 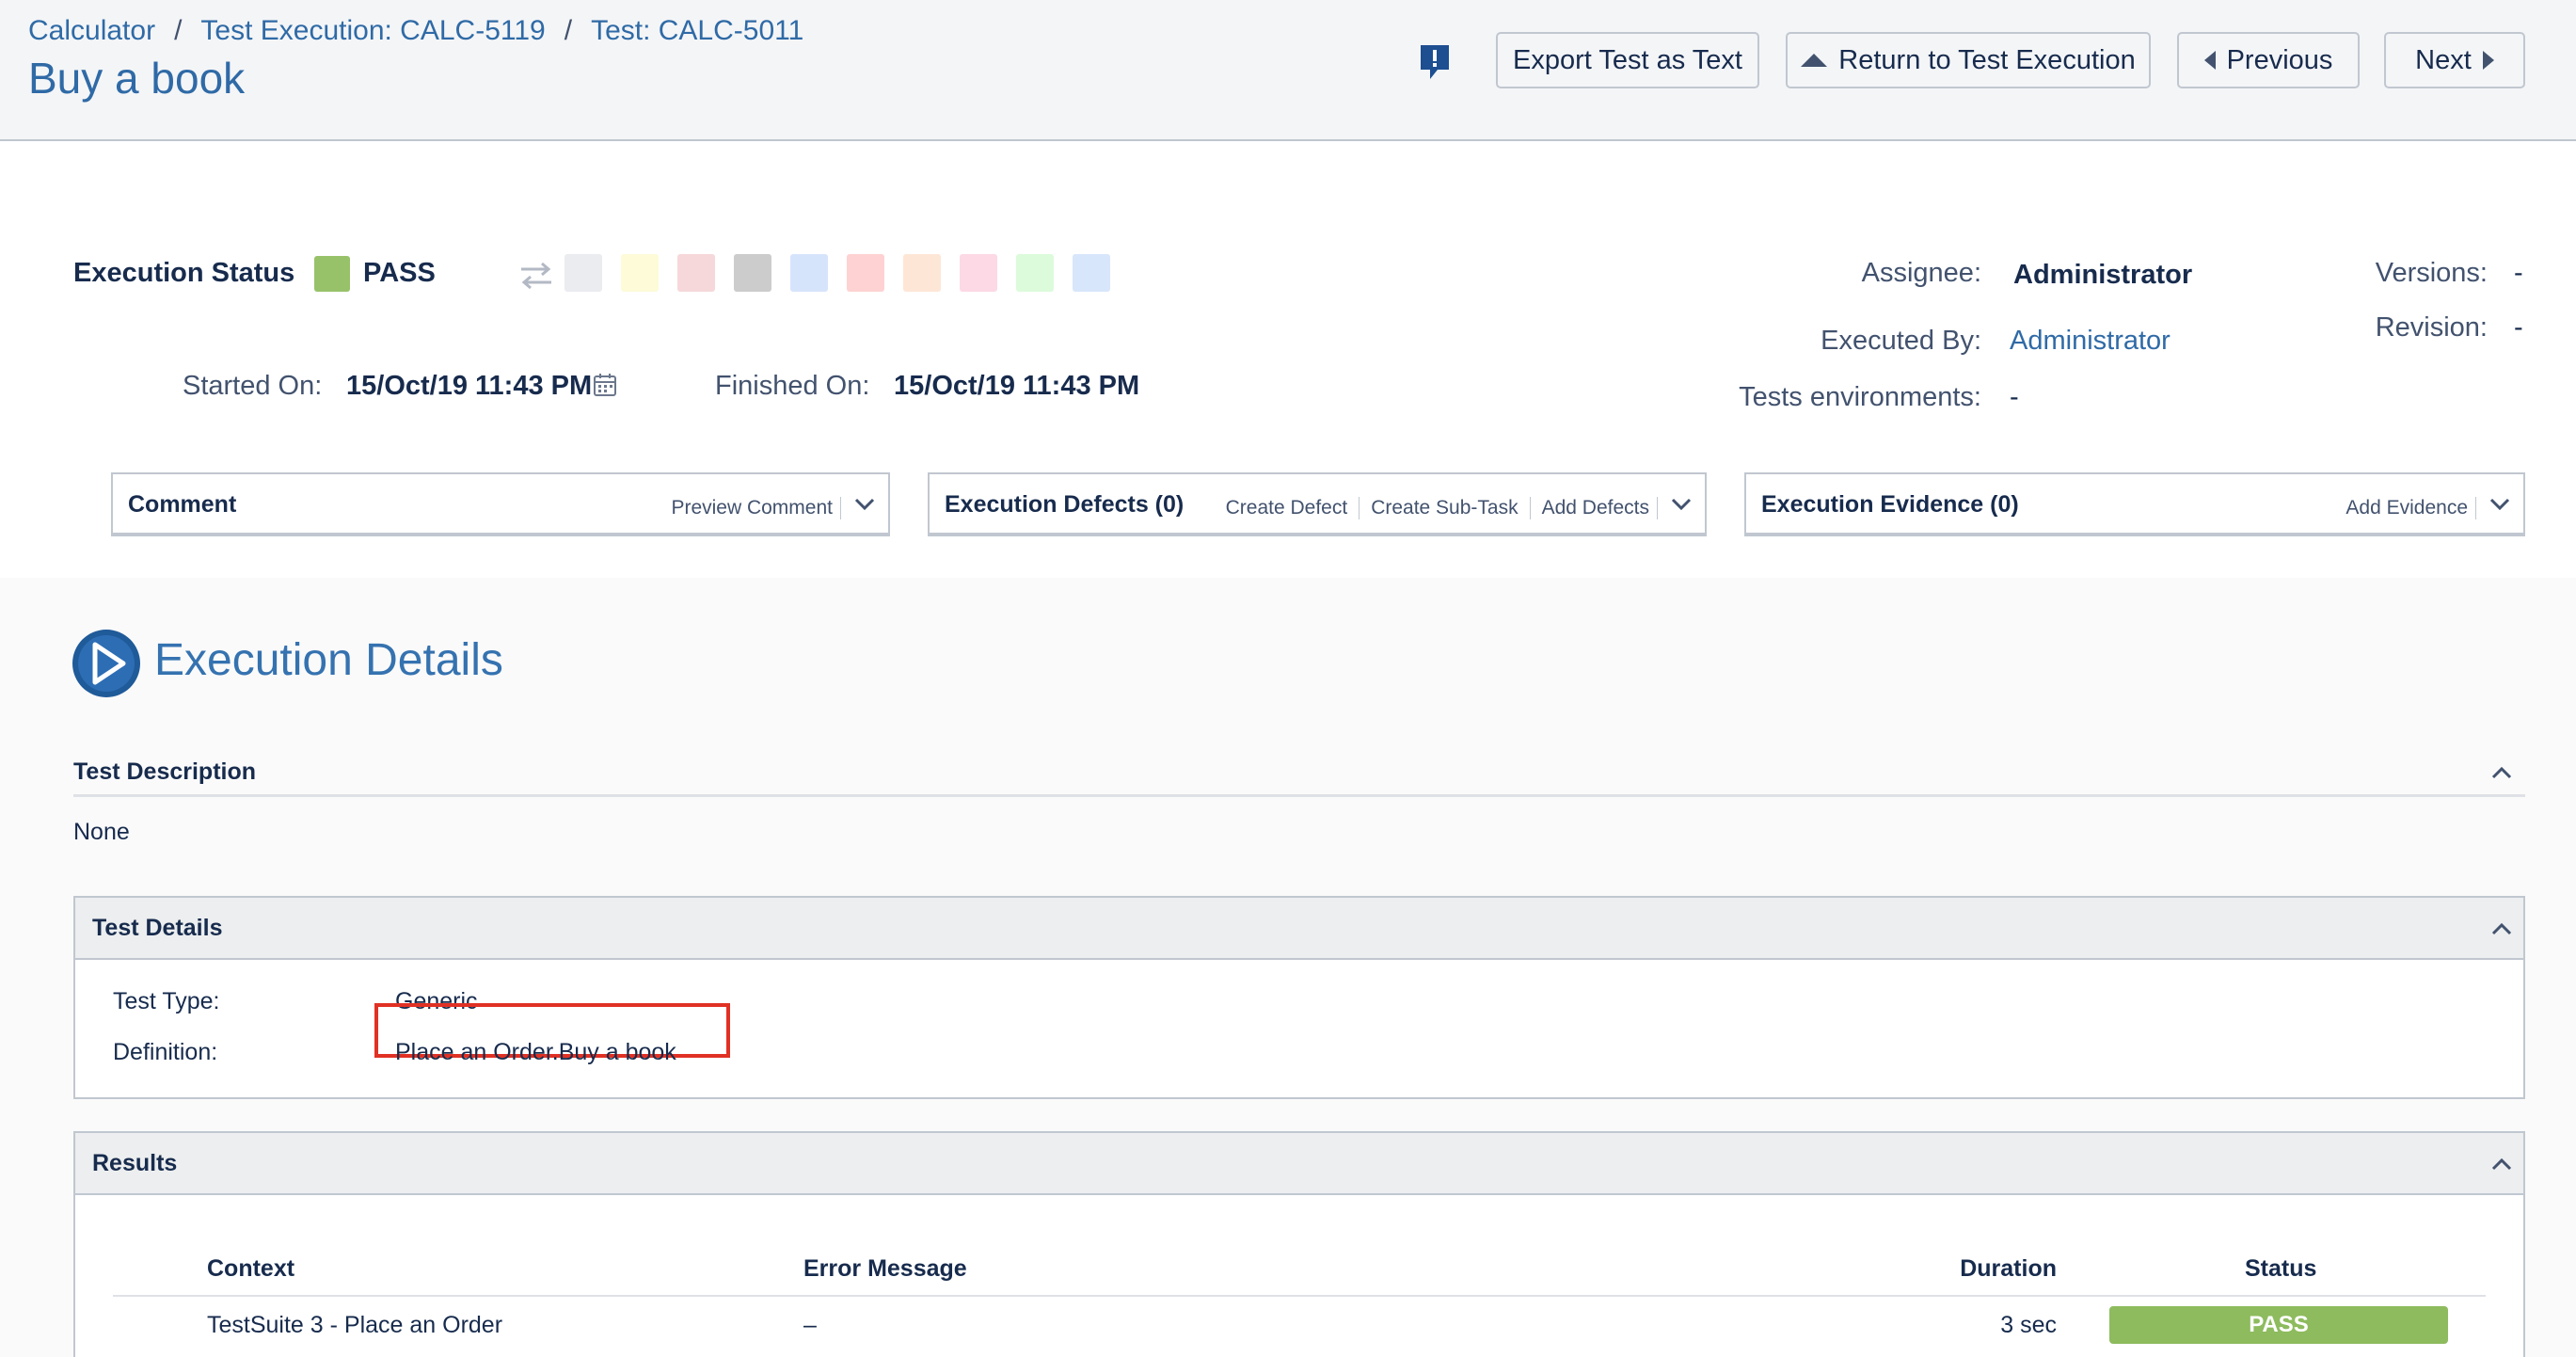 I want to click on breadcrumb-test-execution-link: Test Execution: CALC-5119, so click(x=372, y=31).